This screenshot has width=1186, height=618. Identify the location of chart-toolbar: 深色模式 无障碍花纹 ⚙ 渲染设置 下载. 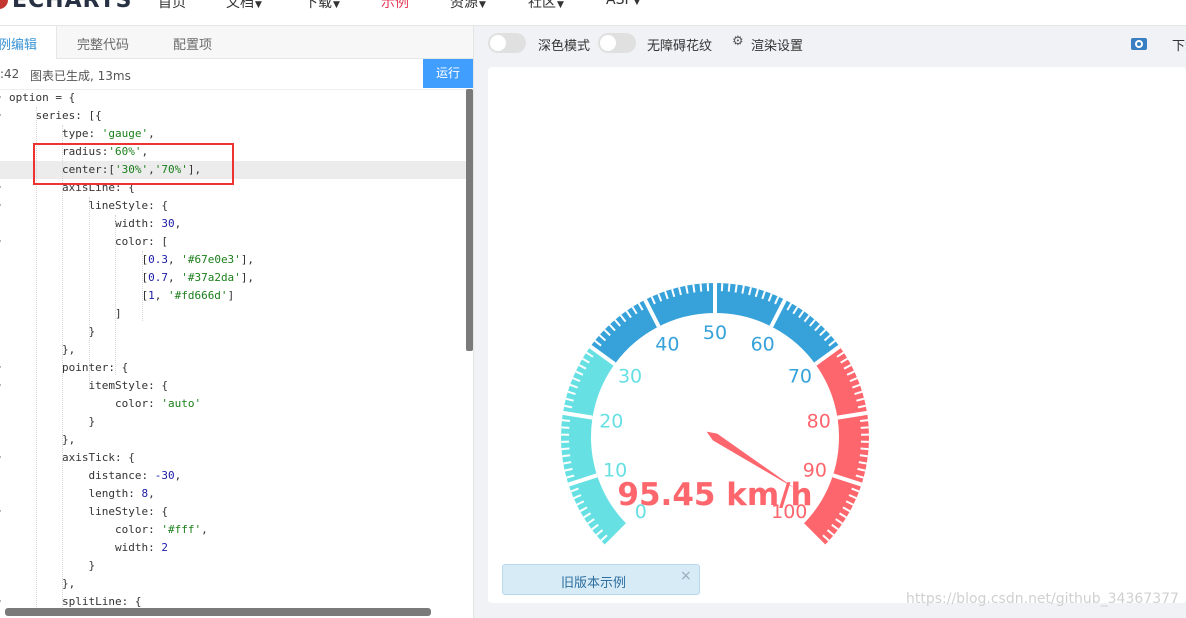
(830, 44).